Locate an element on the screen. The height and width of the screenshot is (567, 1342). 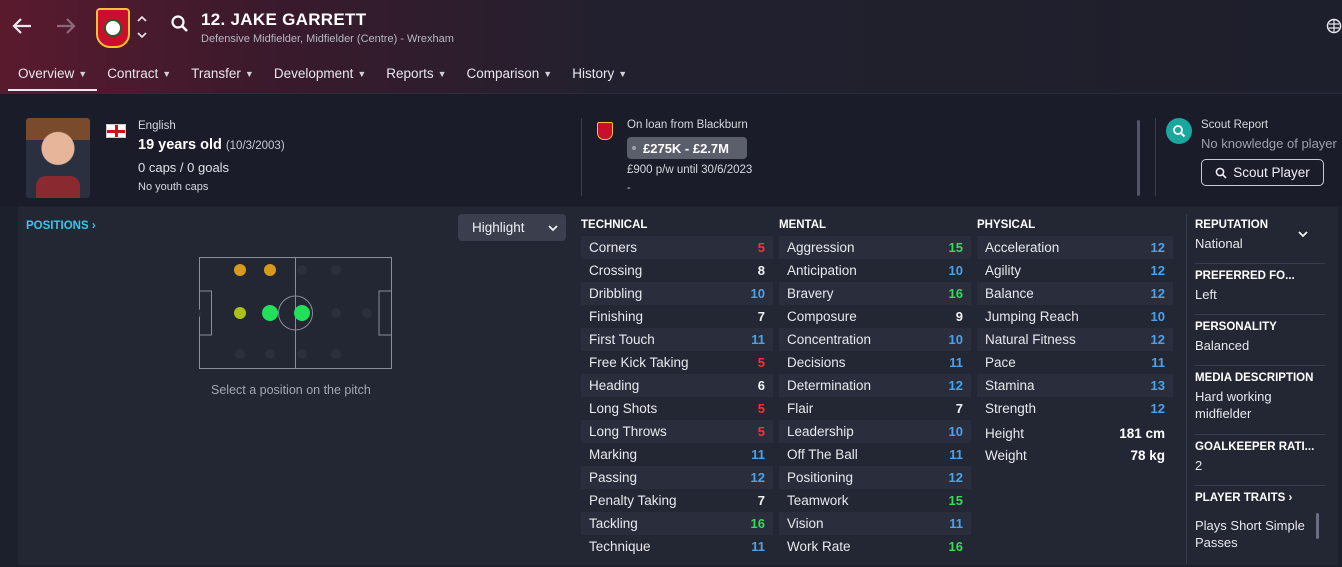
player-photo is located at coordinates (58, 158).